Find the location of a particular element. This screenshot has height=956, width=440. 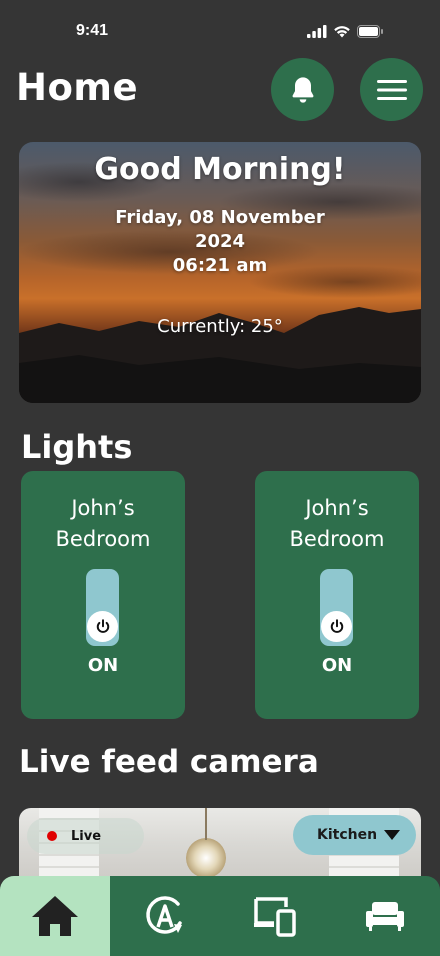

date-line-2: 2024 is located at coordinates (220, 241).